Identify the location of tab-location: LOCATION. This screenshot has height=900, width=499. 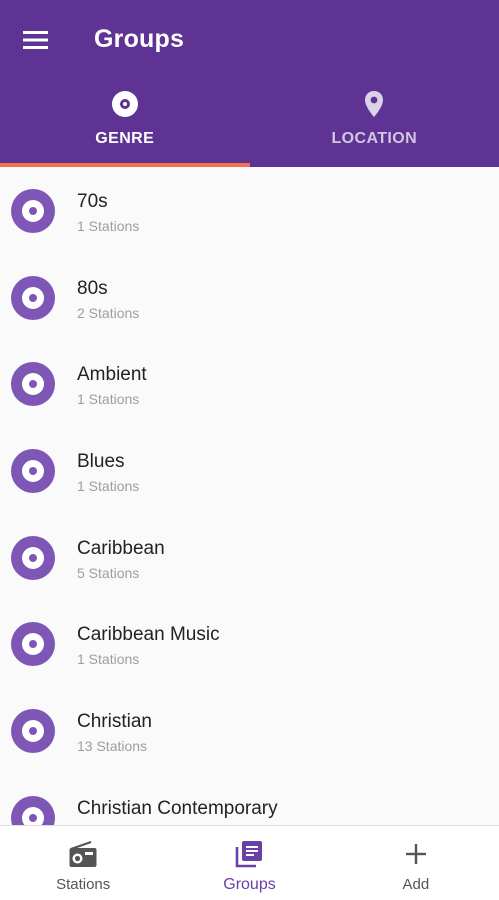
(374, 123).